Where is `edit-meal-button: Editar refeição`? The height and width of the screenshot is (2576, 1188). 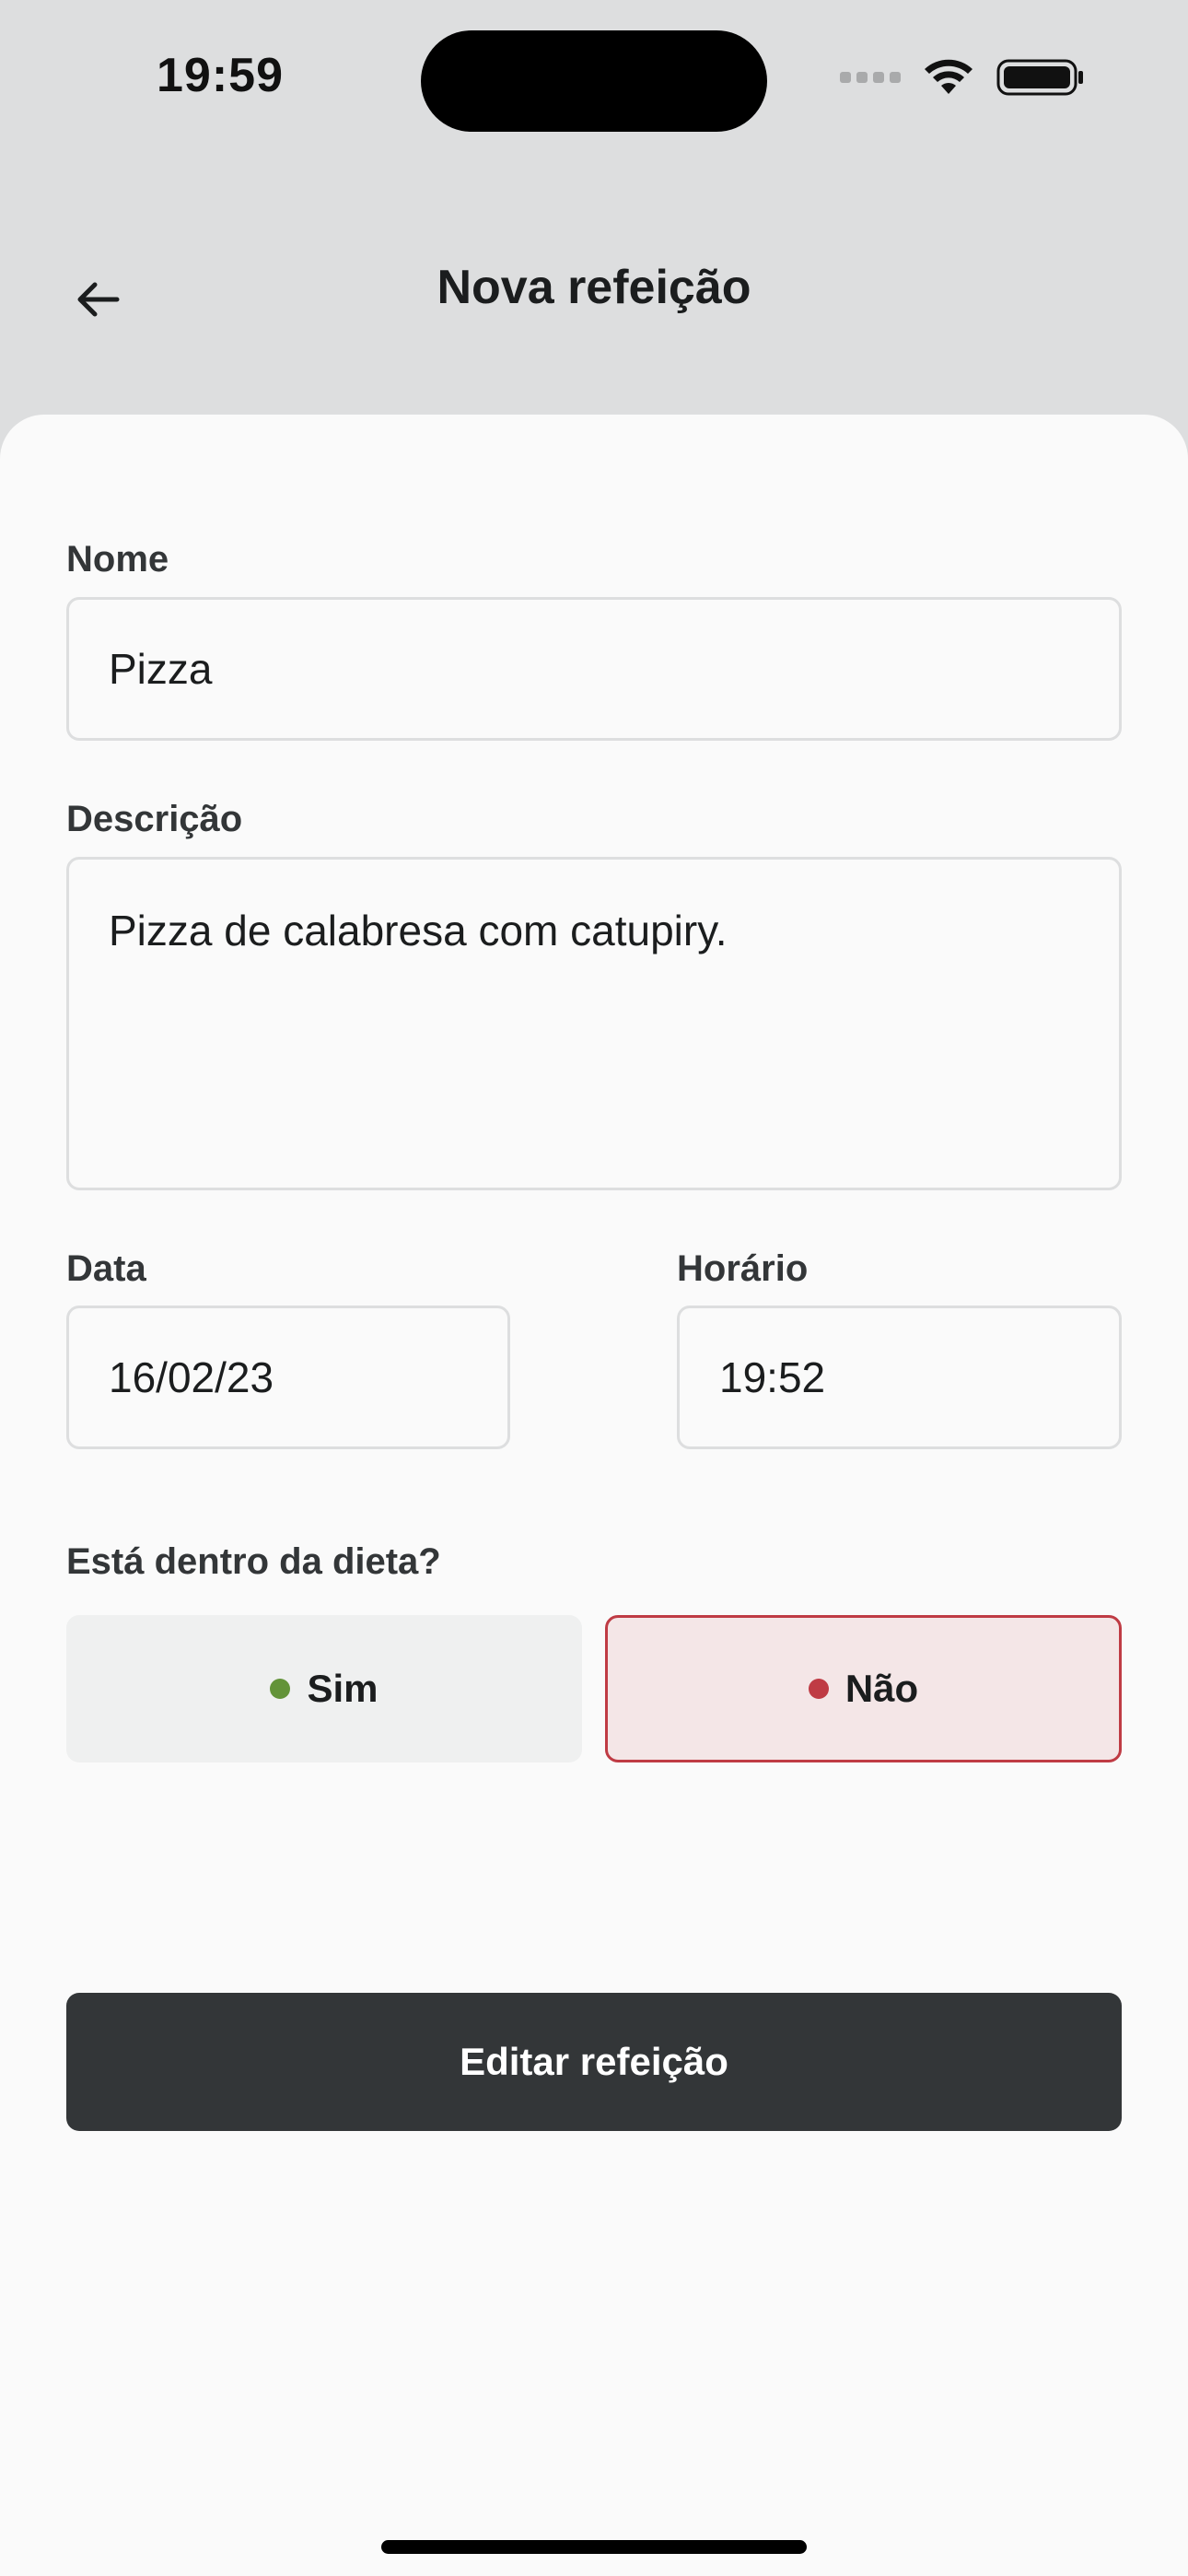 edit-meal-button: Editar refeição is located at coordinates (594, 2062).